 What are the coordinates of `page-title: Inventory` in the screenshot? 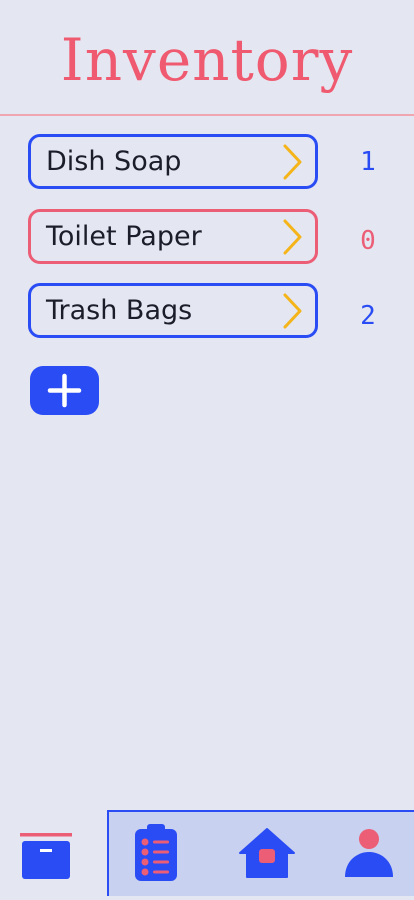 It's located at (207, 60).